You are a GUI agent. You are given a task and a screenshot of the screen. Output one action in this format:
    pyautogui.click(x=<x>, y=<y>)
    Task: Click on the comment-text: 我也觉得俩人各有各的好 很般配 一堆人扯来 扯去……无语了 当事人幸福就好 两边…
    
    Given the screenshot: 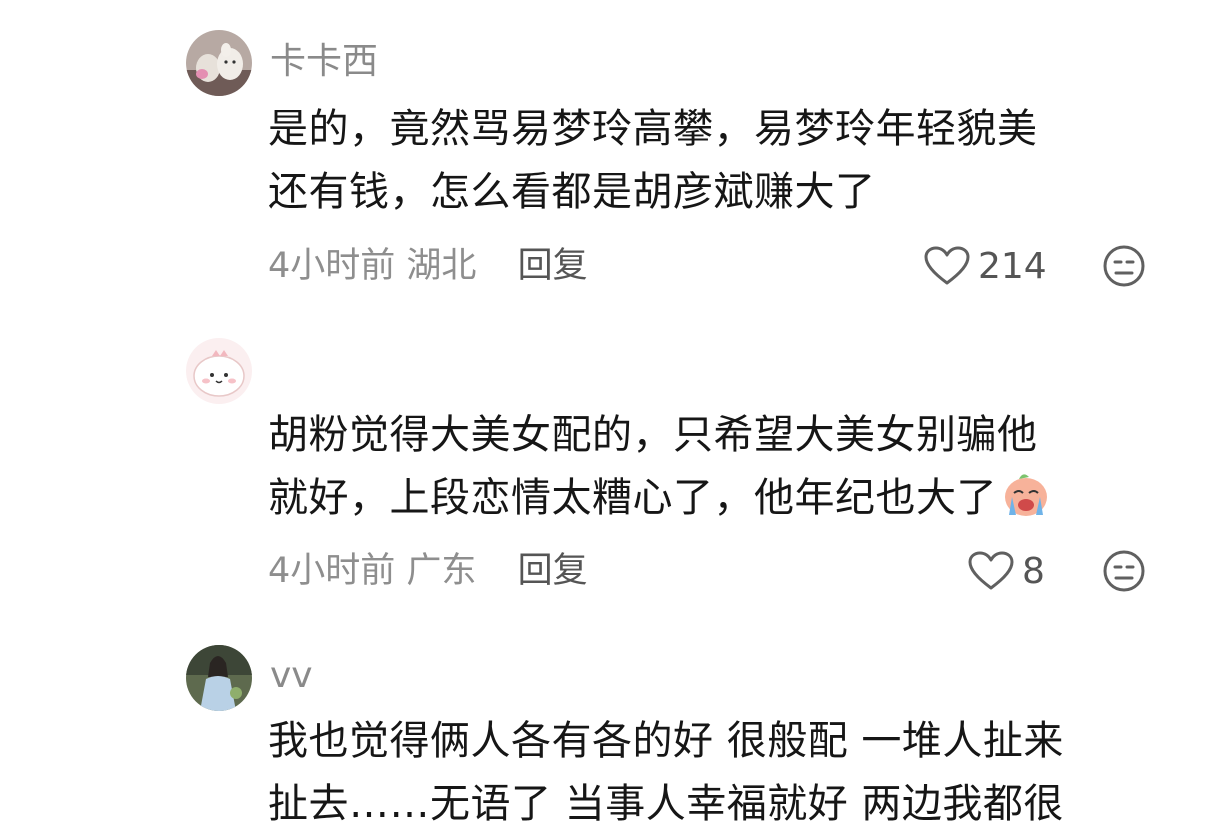 What is the action you would take?
    pyautogui.click(x=718, y=773)
    